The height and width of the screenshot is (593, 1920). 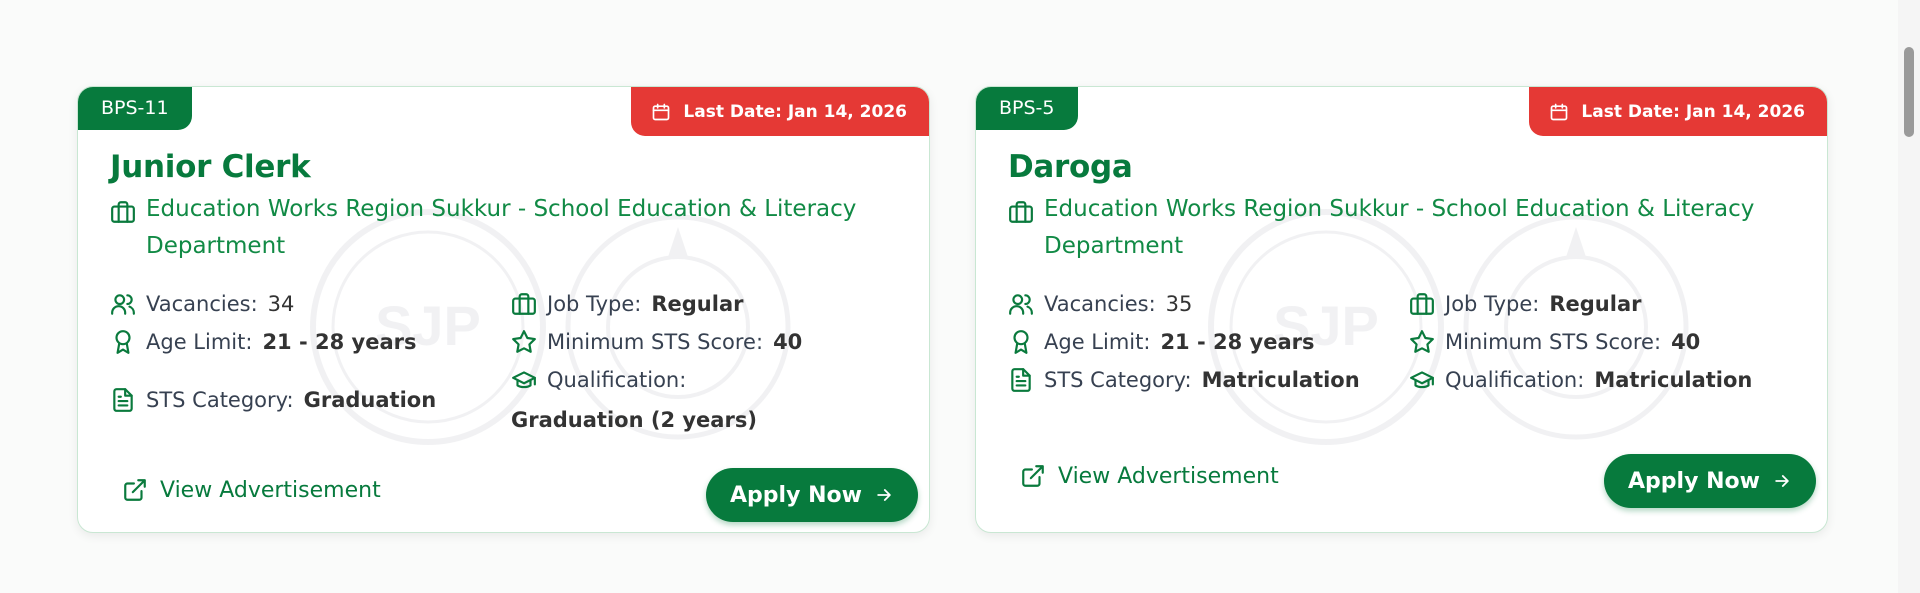 What do you see at coordinates (210, 167) in the screenshot?
I see `job-title: Junior Clerk` at bounding box center [210, 167].